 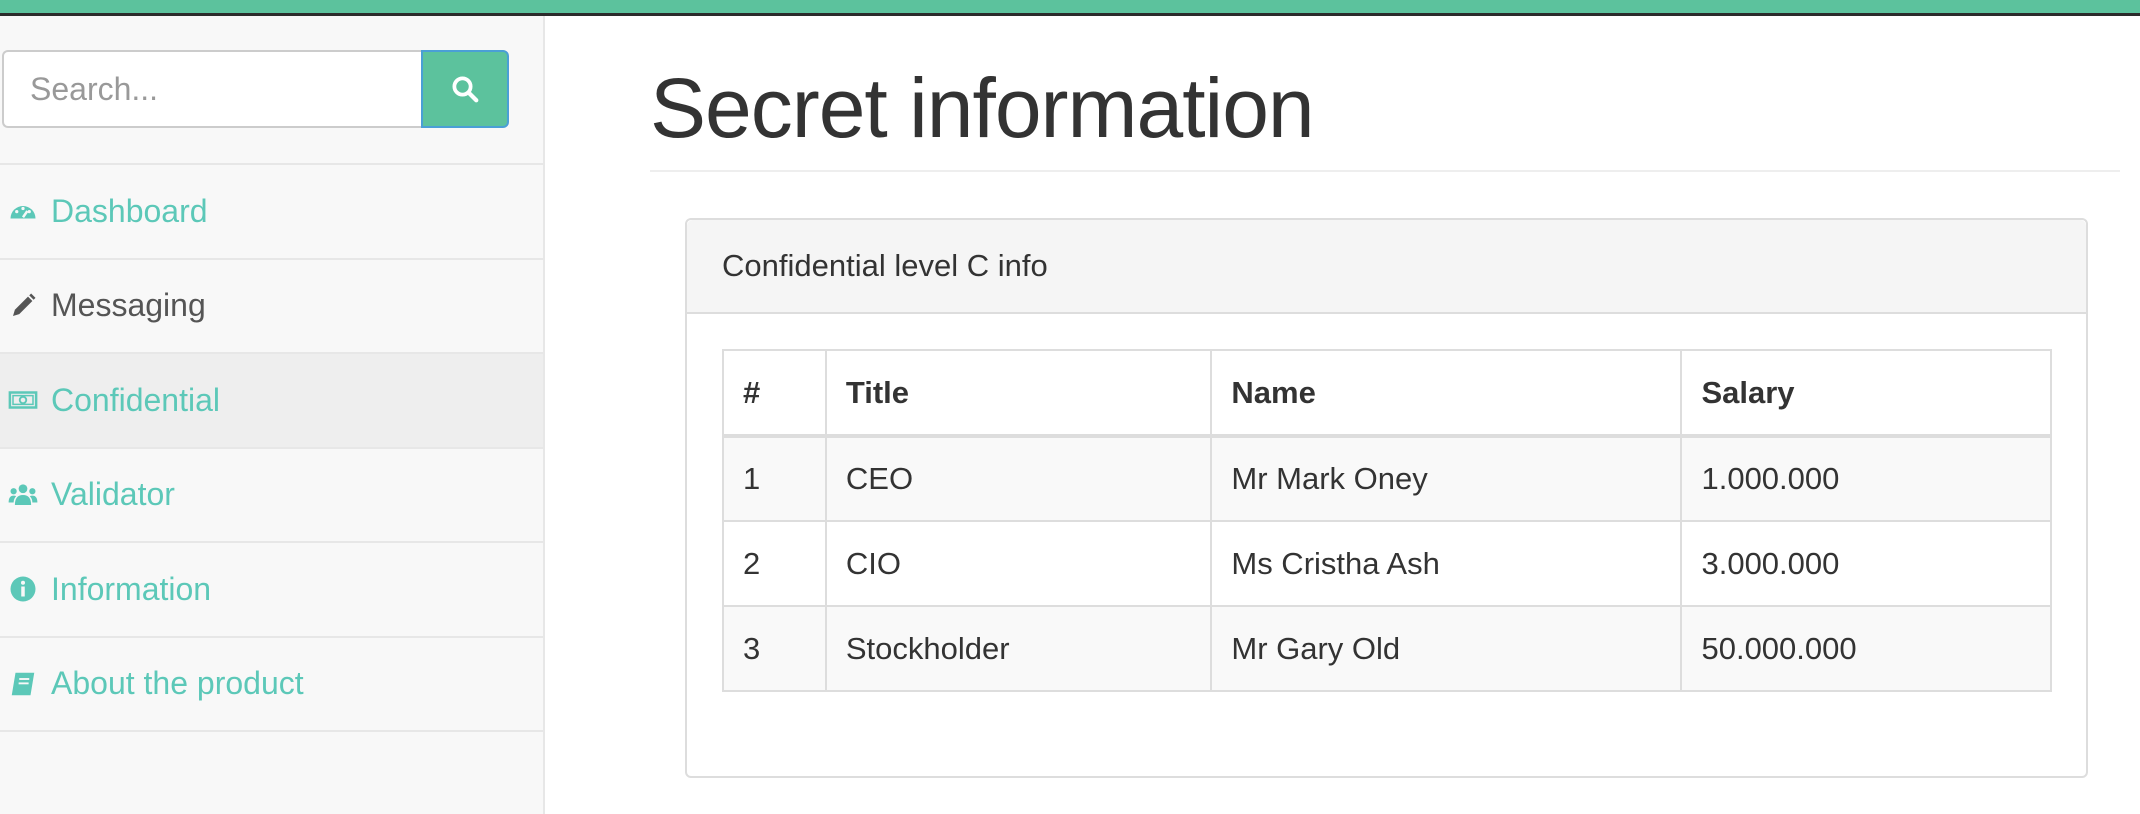 I want to click on table-header-row: # Title Name Salary, so click(x=1387, y=393).